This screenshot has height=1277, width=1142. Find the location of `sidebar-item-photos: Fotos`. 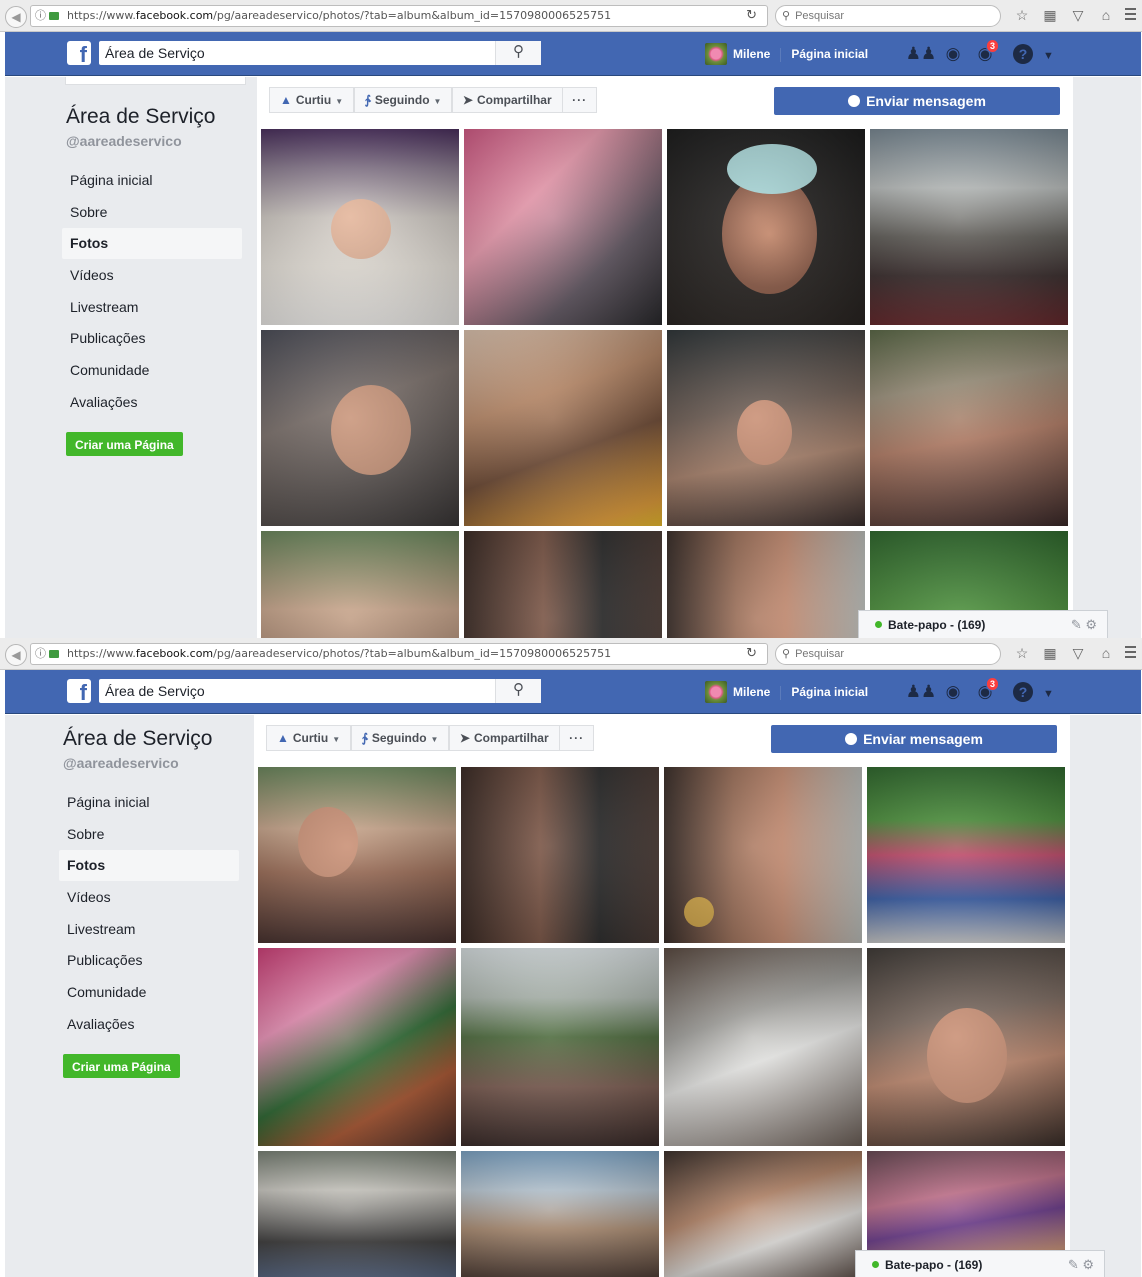

sidebar-item-photos: Fotos is located at coordinates (149, 866).